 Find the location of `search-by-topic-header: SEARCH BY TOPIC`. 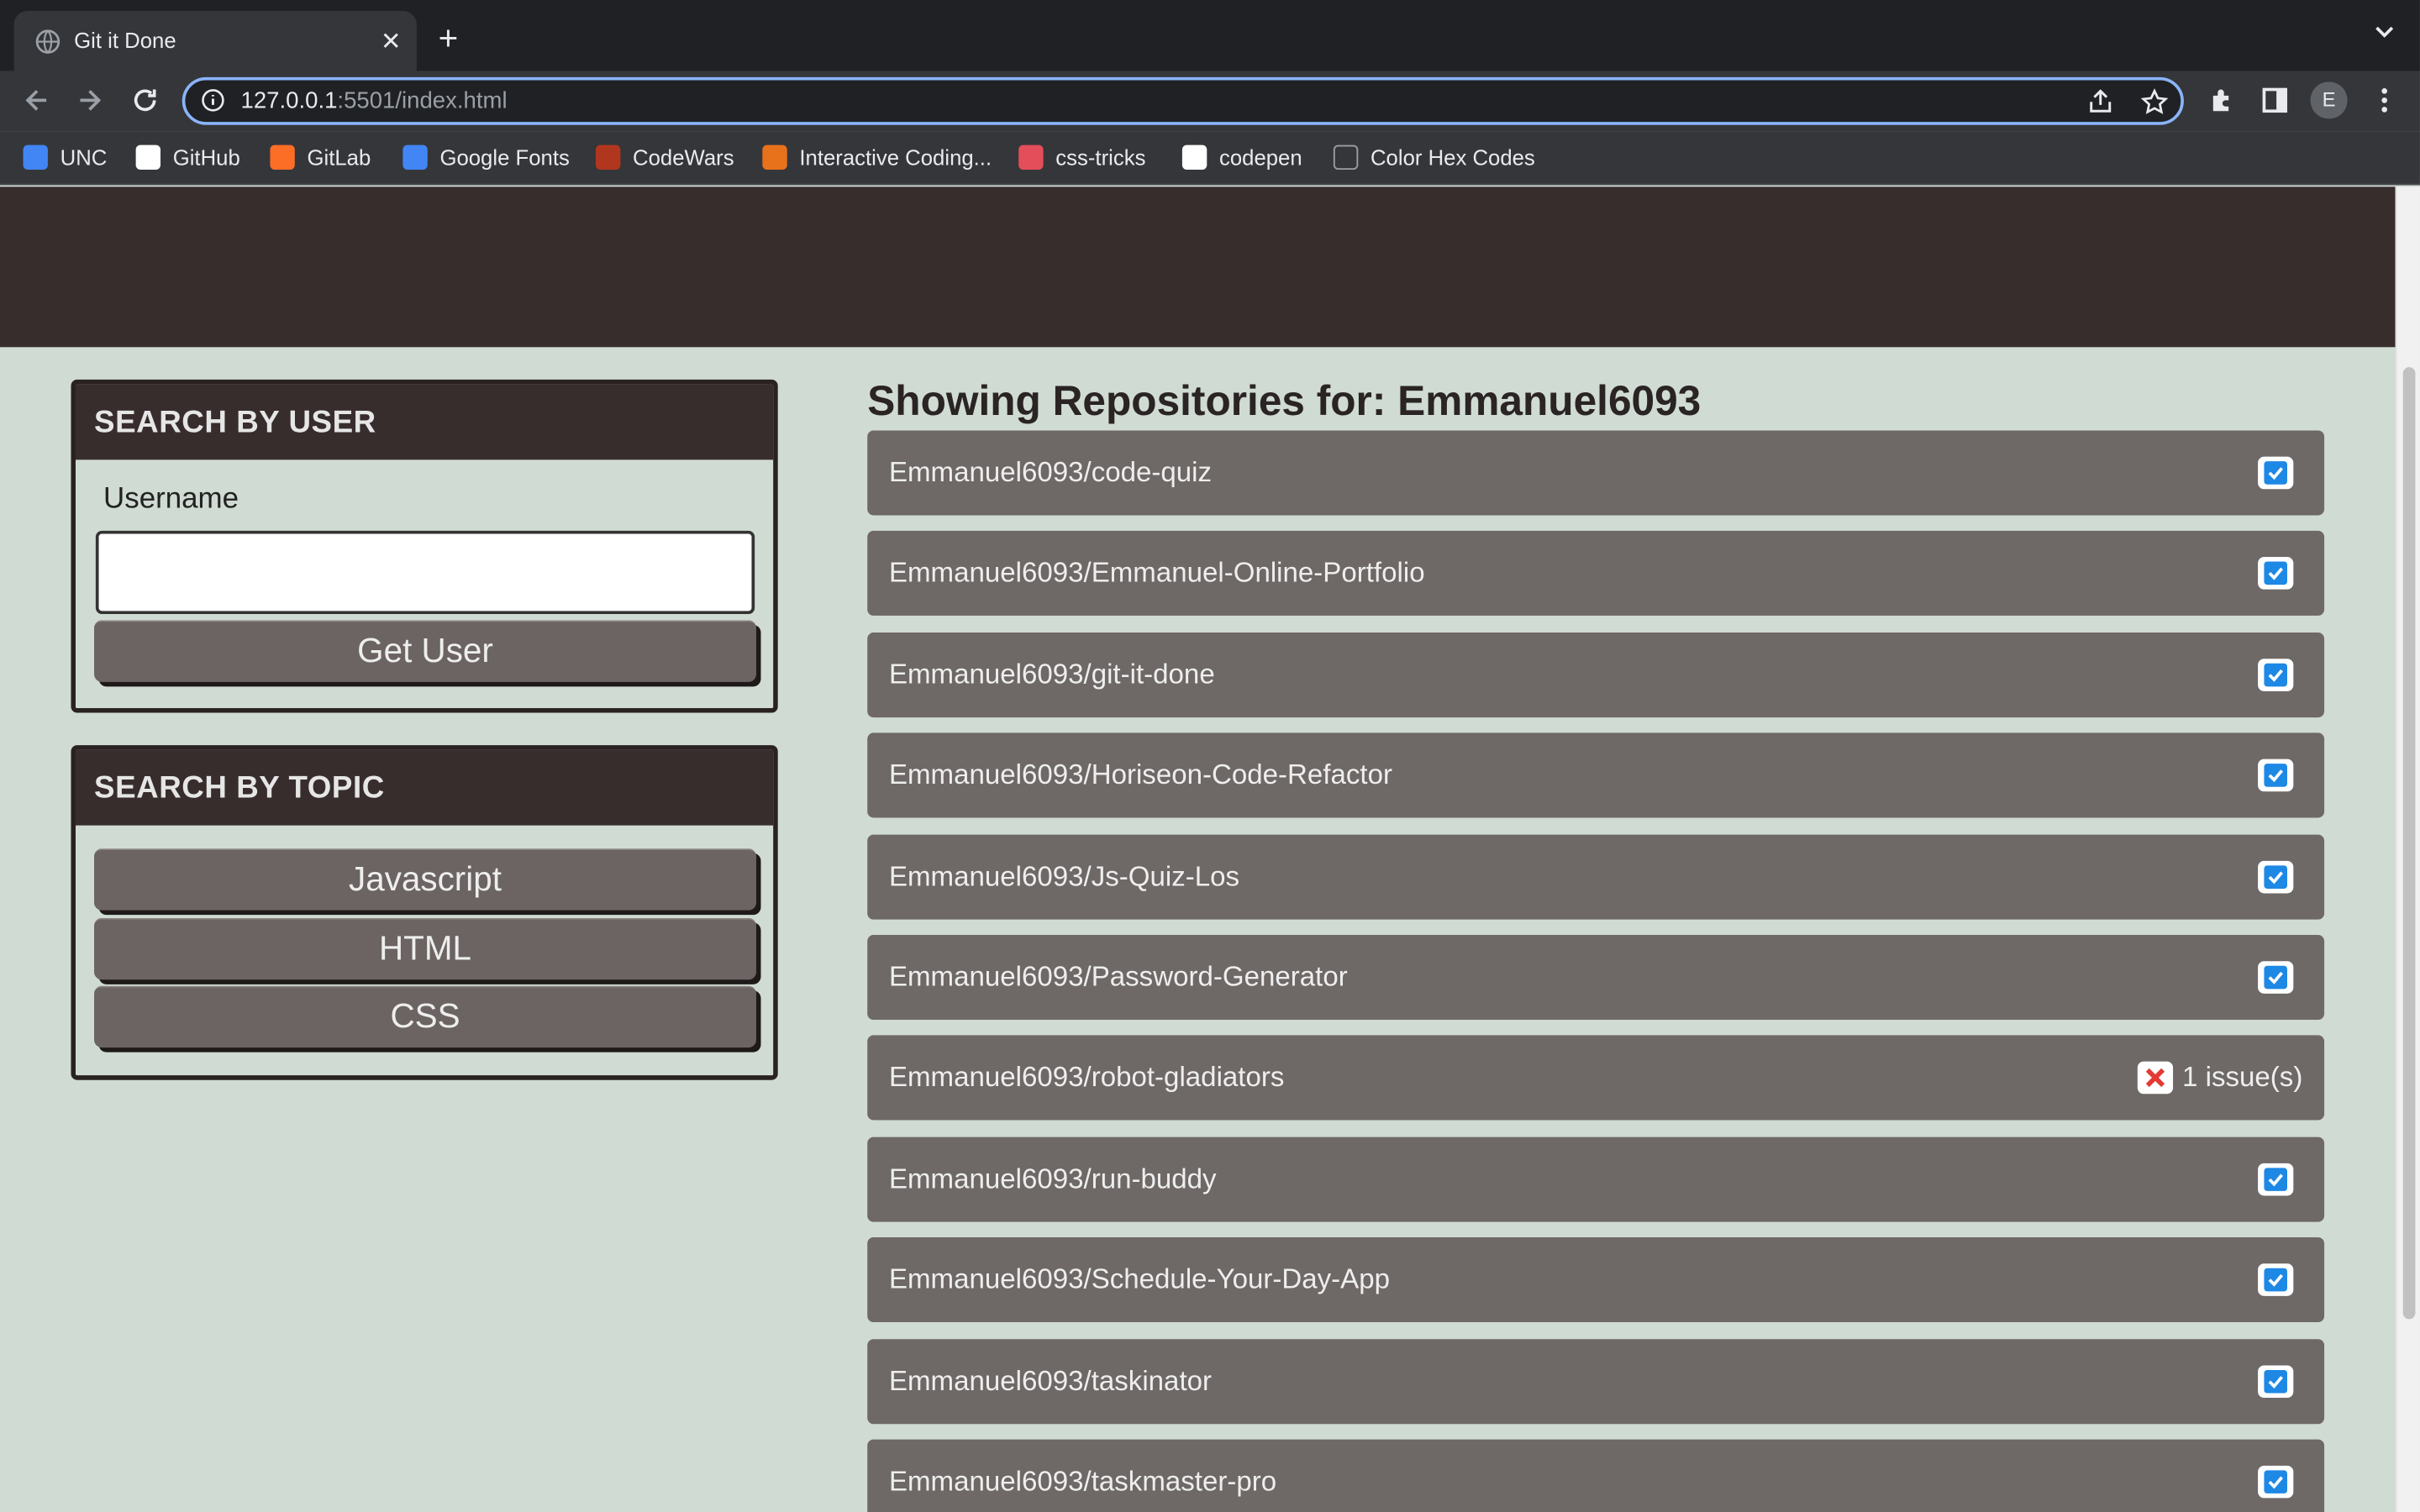

search-by-topic-header: SEARCH BY TOPIC is located at coordinates (424, 787).